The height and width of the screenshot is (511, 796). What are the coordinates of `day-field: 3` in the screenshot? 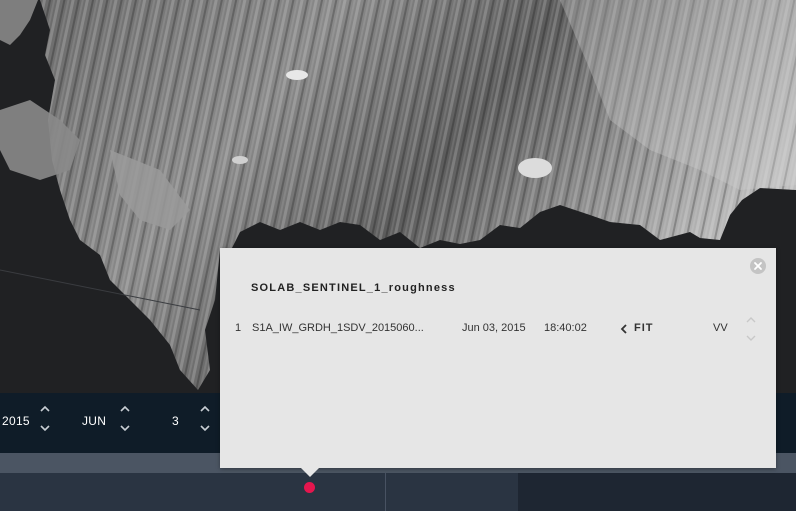 It's located at (185, 423).